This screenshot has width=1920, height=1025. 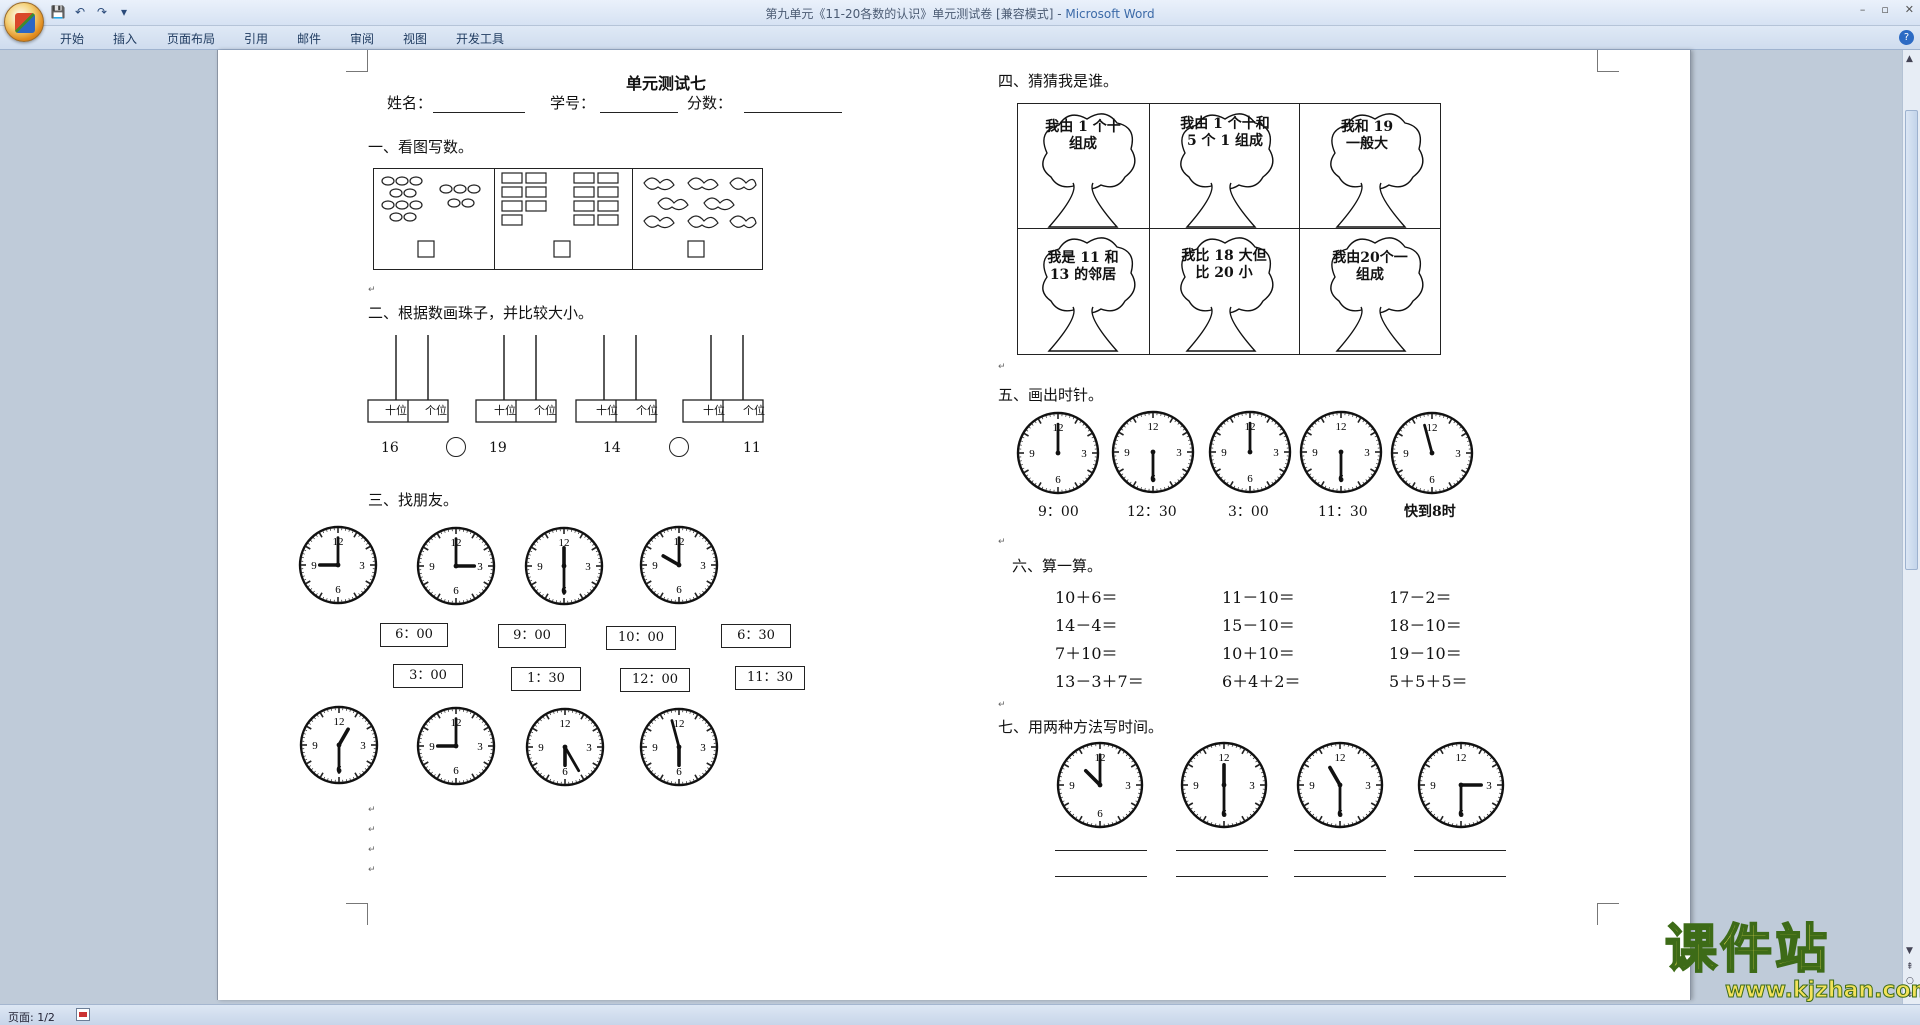 What do you see at coordinates (1906, 37) in the screenshot?
I see `help-icon: ?` at bounding box center [1906, 37].